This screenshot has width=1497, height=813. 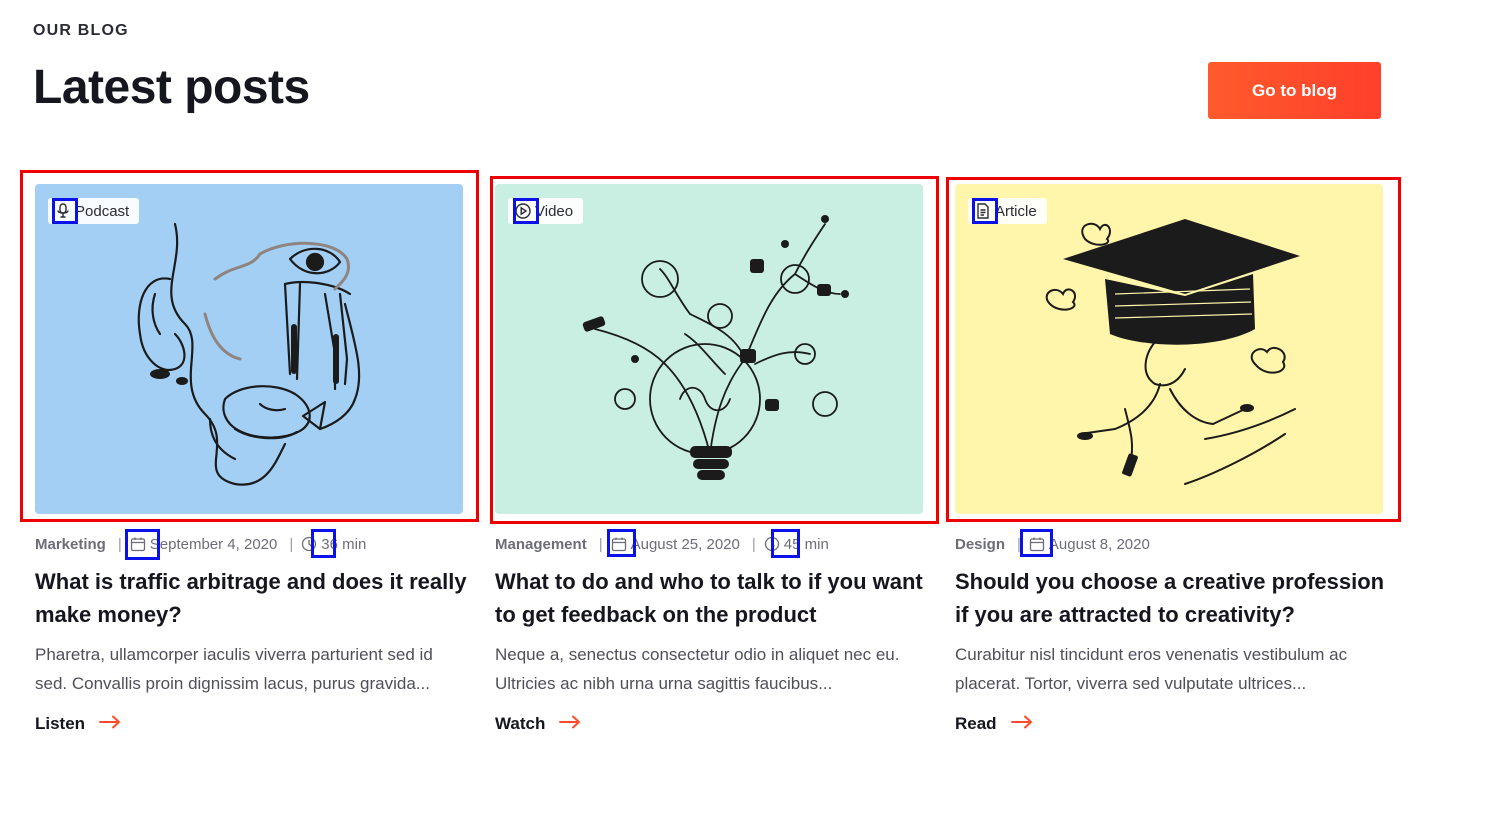 I want to click on post-category: Design, so click(x=980, y=544).